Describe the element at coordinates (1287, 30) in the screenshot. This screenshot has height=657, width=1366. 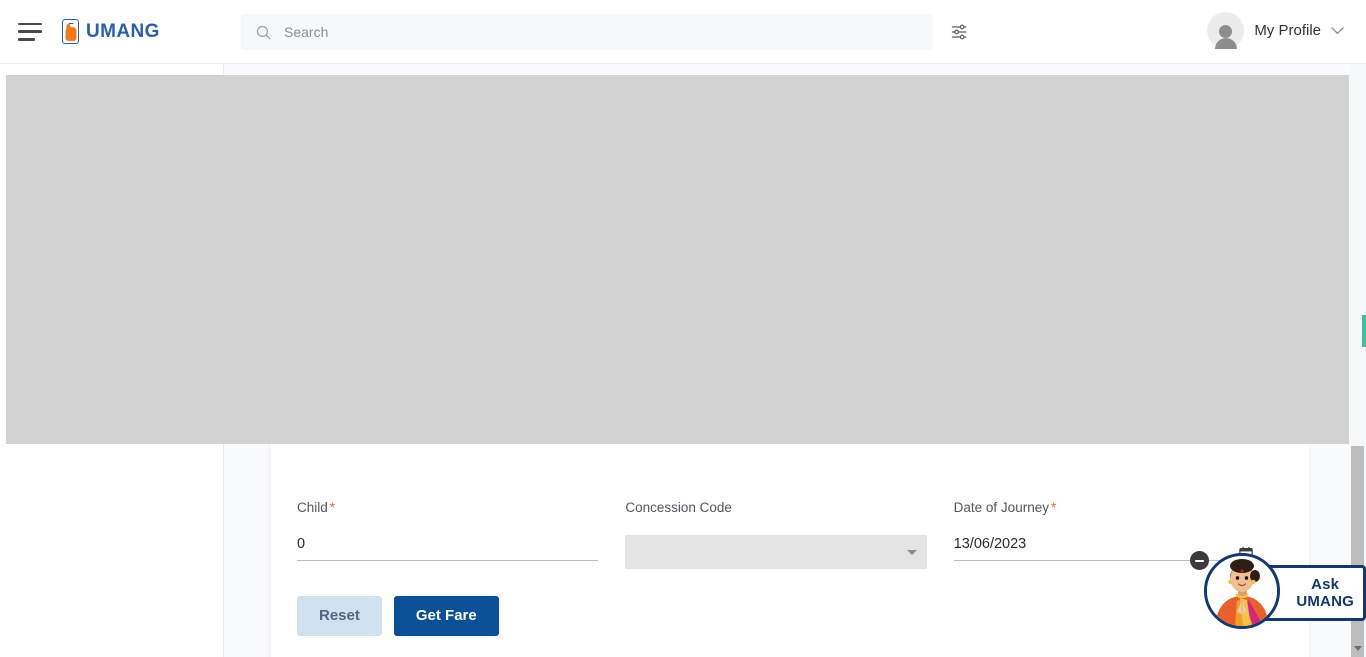
I see `profile-label: My Profile` at that location.